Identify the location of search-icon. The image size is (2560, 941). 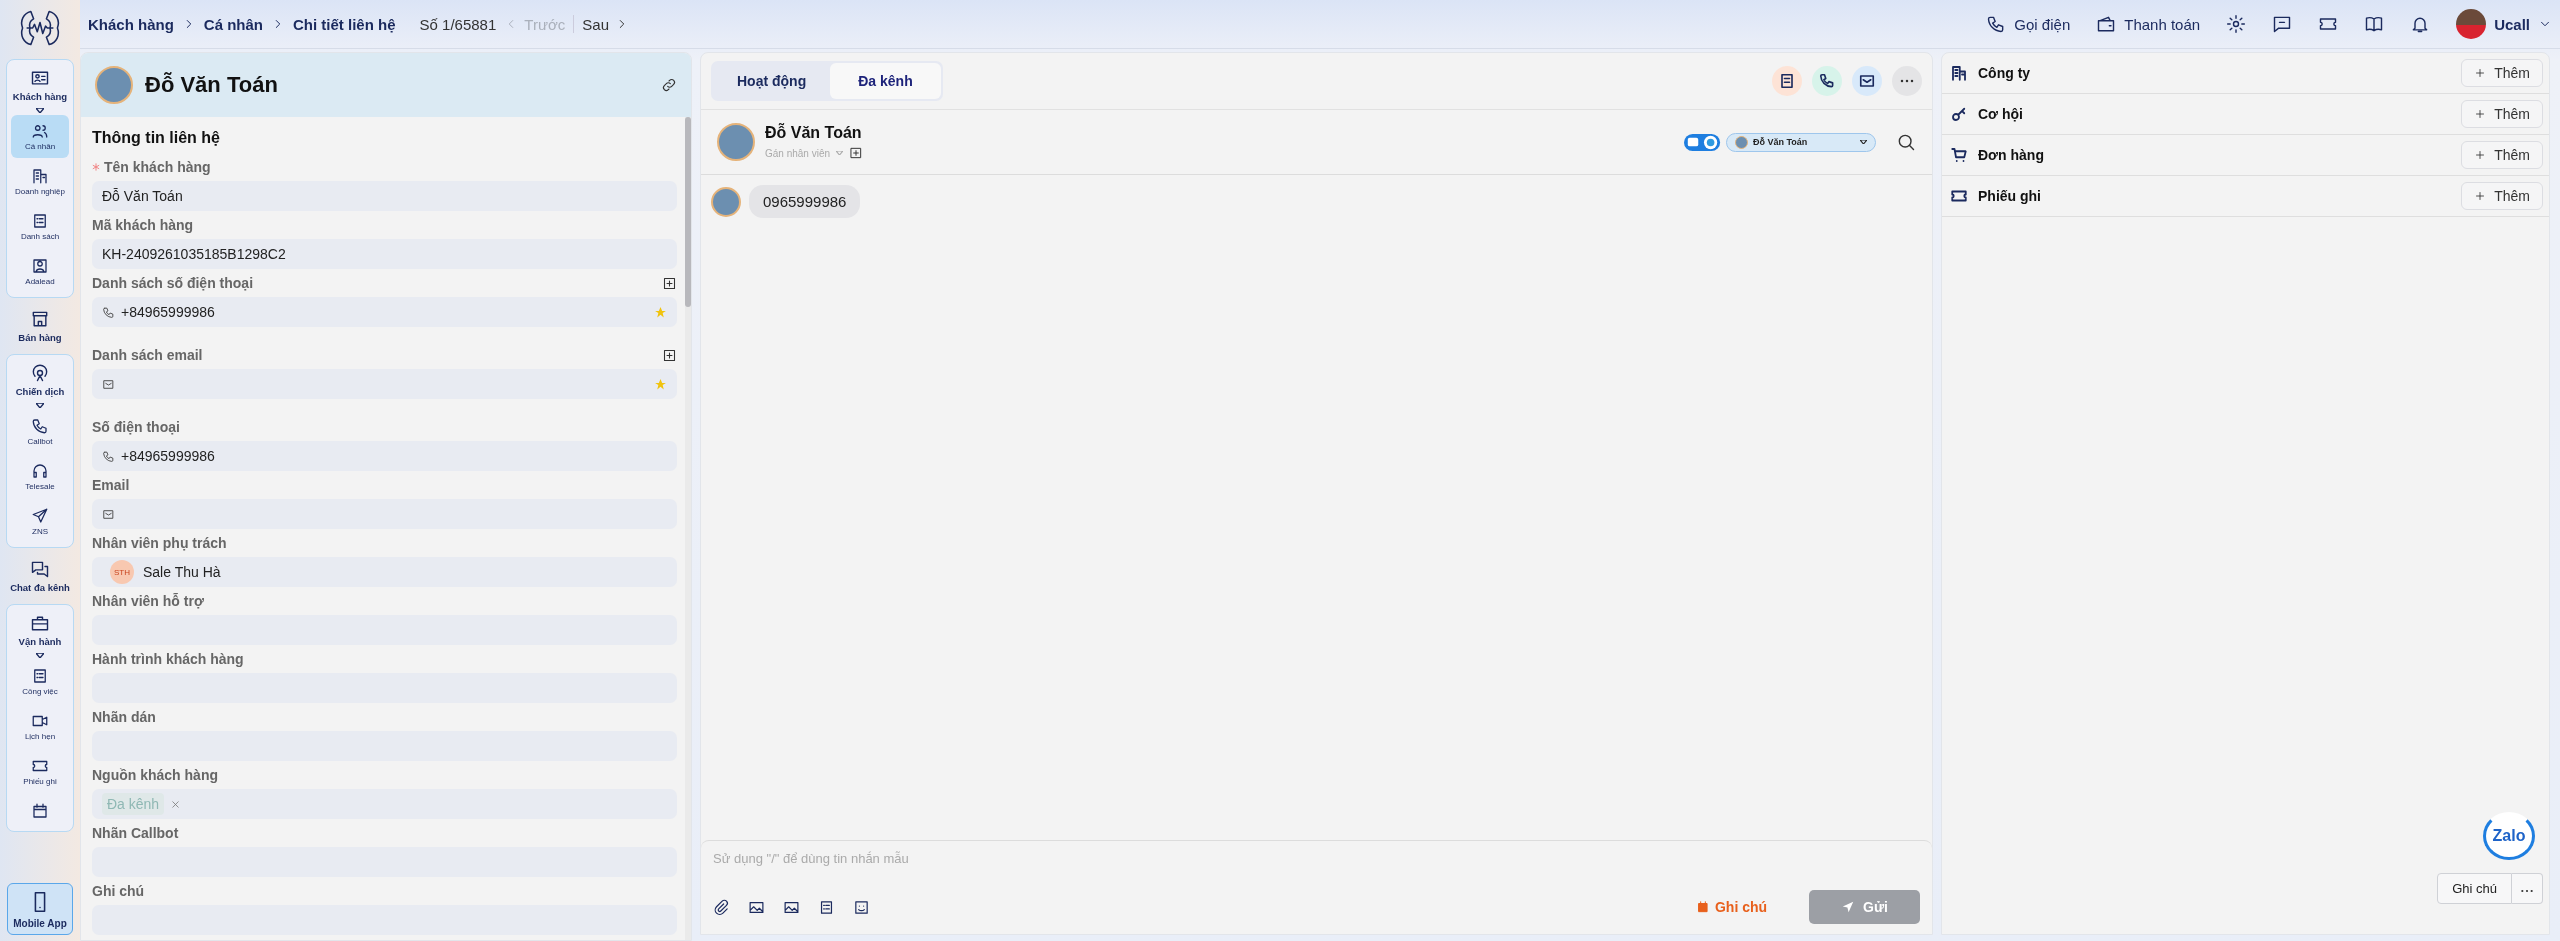
(1906, 142).